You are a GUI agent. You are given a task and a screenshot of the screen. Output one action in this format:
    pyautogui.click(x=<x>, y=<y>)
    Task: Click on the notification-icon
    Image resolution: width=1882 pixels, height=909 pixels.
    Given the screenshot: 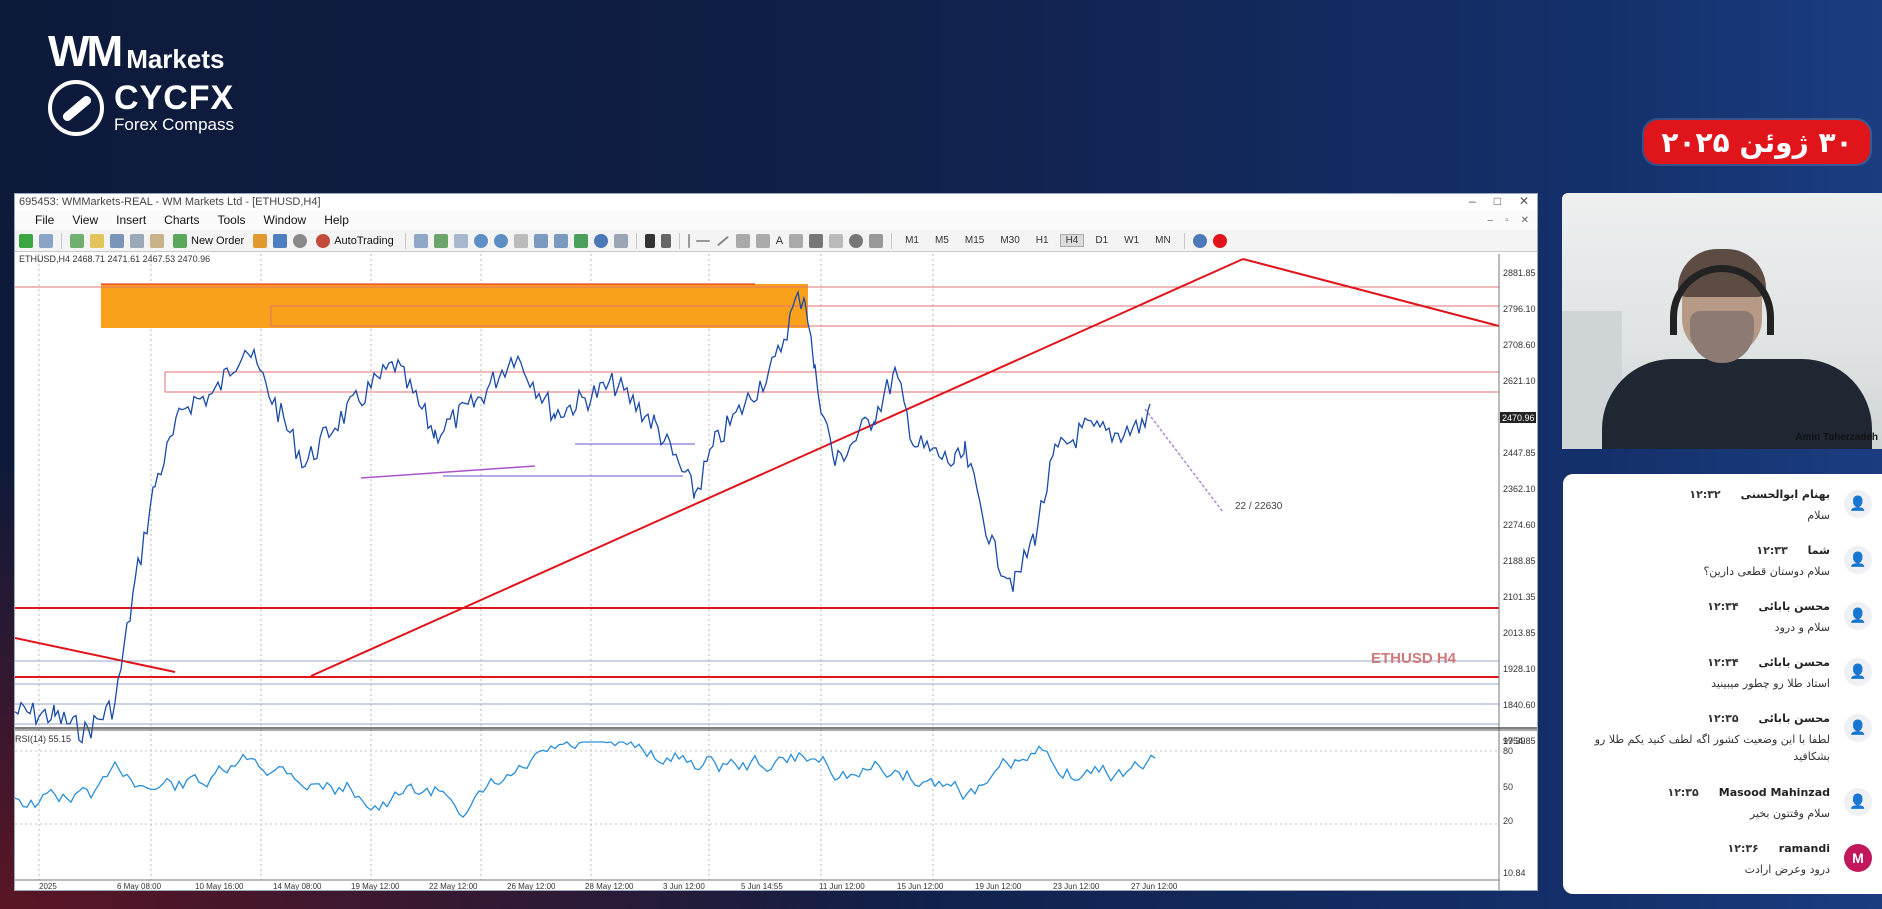 What is the action you would take?
    pyautogui.click(x=1219, y=240)
    